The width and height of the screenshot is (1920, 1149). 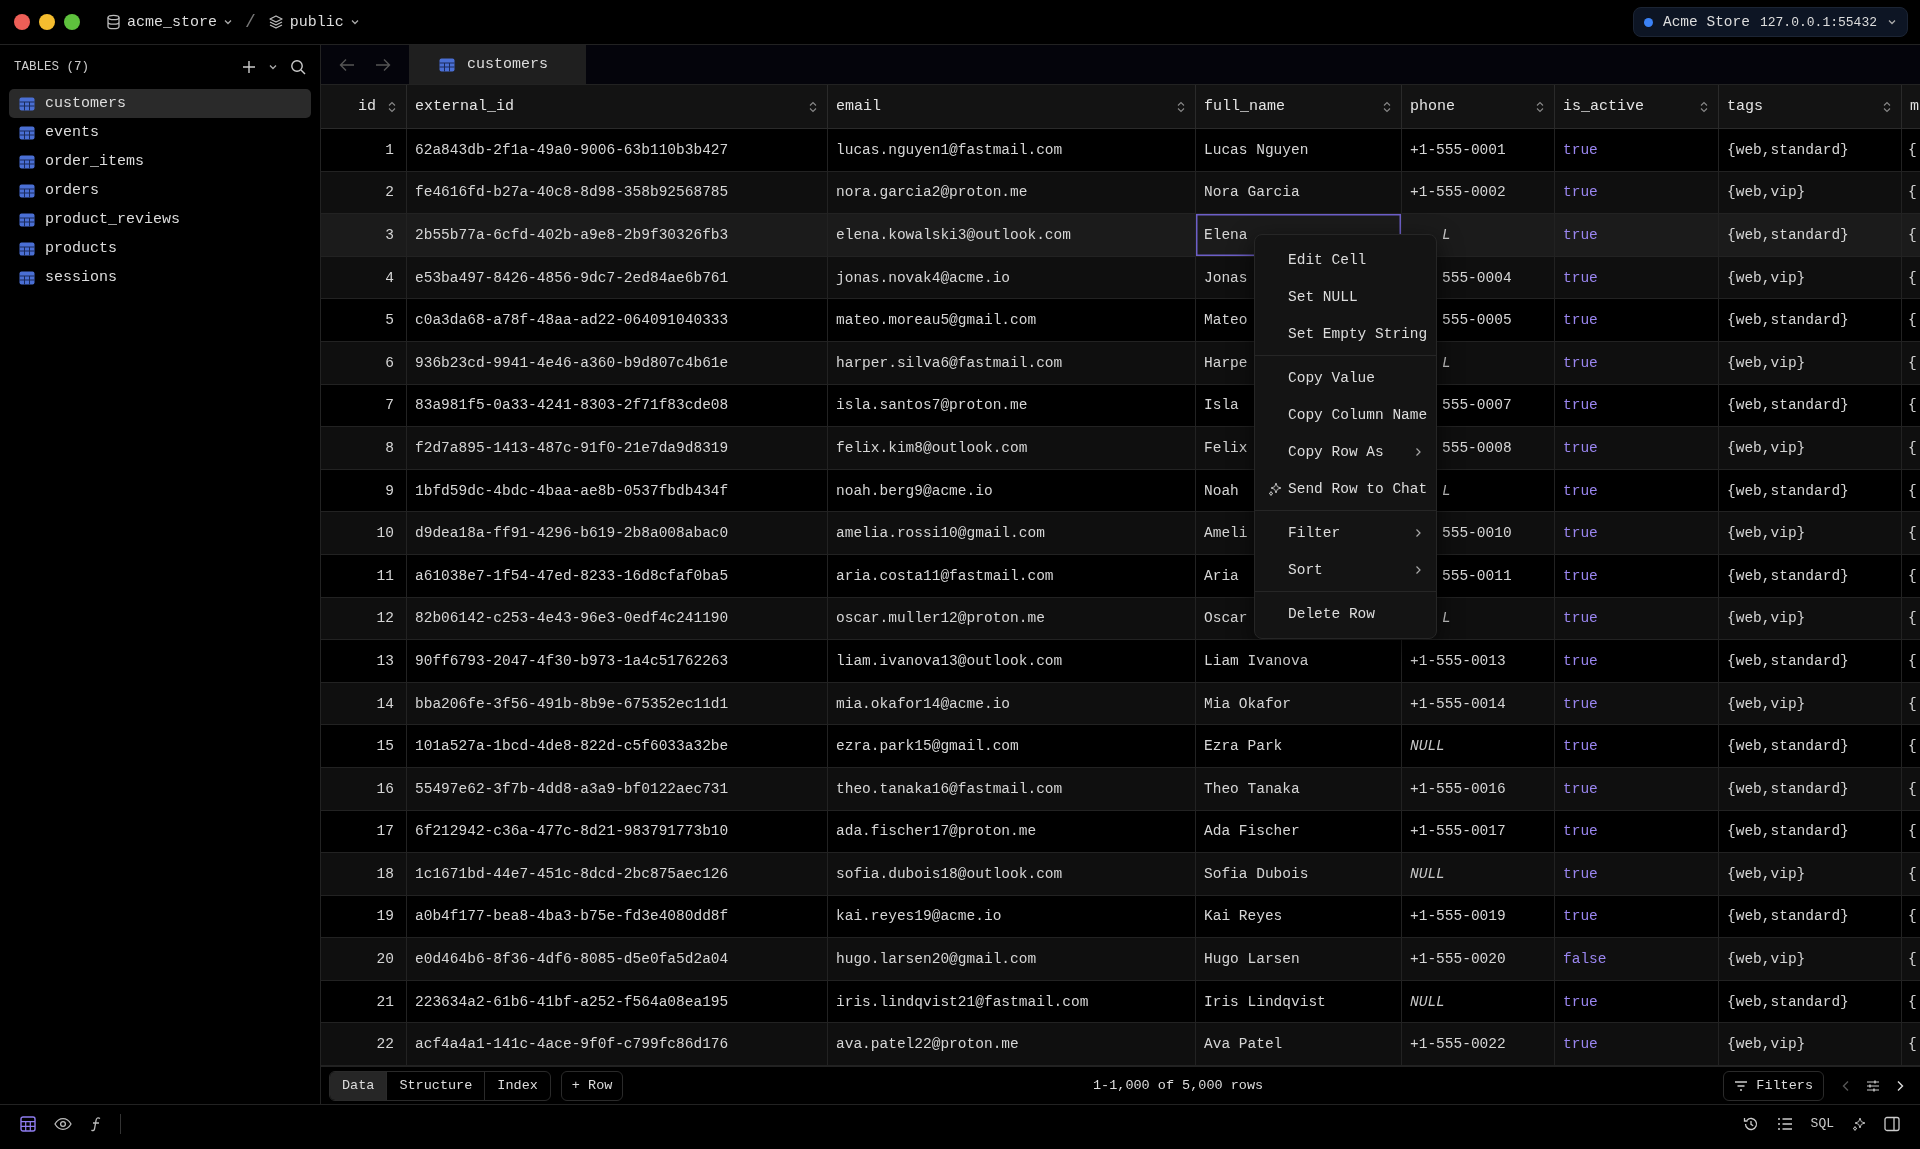 I want to click on table-cell: bba206fe-3f56-491b-8b9e-675352ec11d1, so click(x=572, y=703).